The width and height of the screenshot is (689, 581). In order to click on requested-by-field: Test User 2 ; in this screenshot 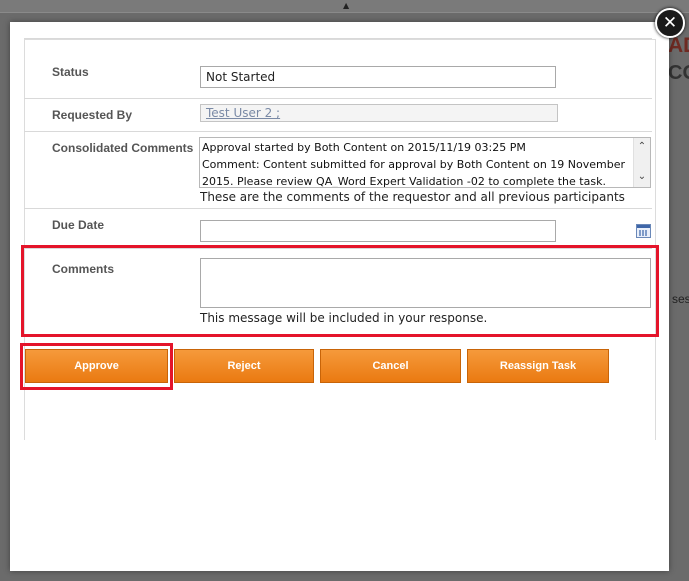, I will do `click(379, 113)`.